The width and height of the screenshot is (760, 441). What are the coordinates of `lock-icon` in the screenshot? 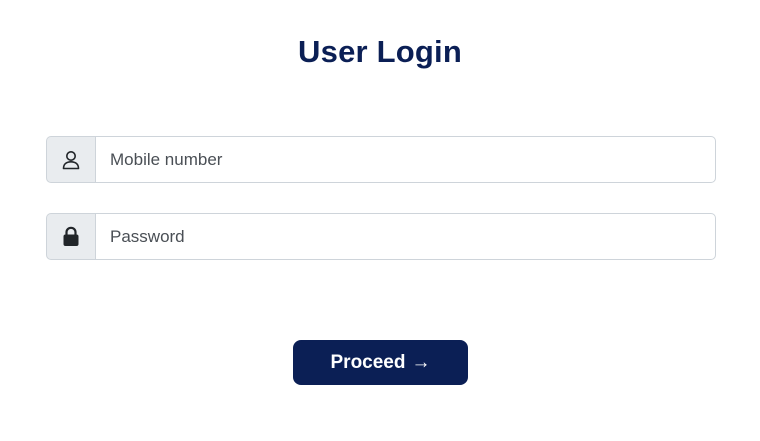 It's located at (71, 236).